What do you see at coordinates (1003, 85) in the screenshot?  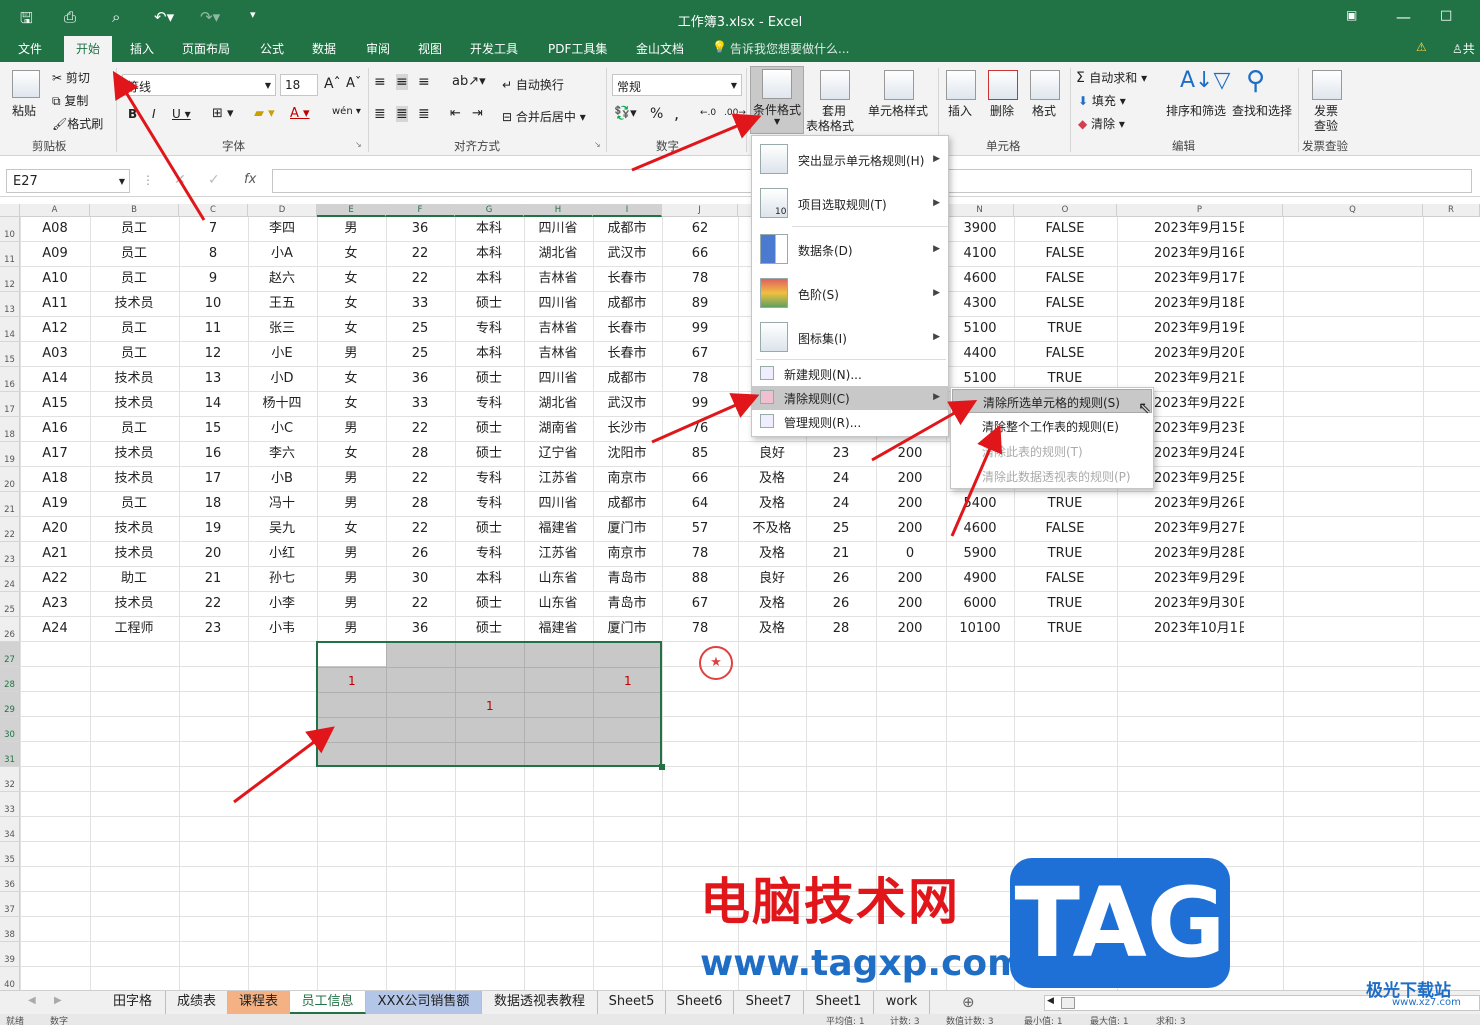 I see `delete-cells-icon` at bounding box center [1003, 85].